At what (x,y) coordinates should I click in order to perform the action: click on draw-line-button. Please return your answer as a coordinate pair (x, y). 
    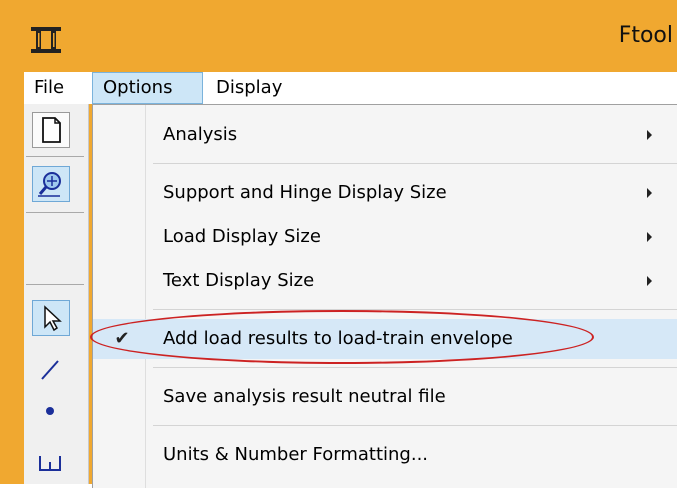
    Looking at the image, I should click on (51, 369).